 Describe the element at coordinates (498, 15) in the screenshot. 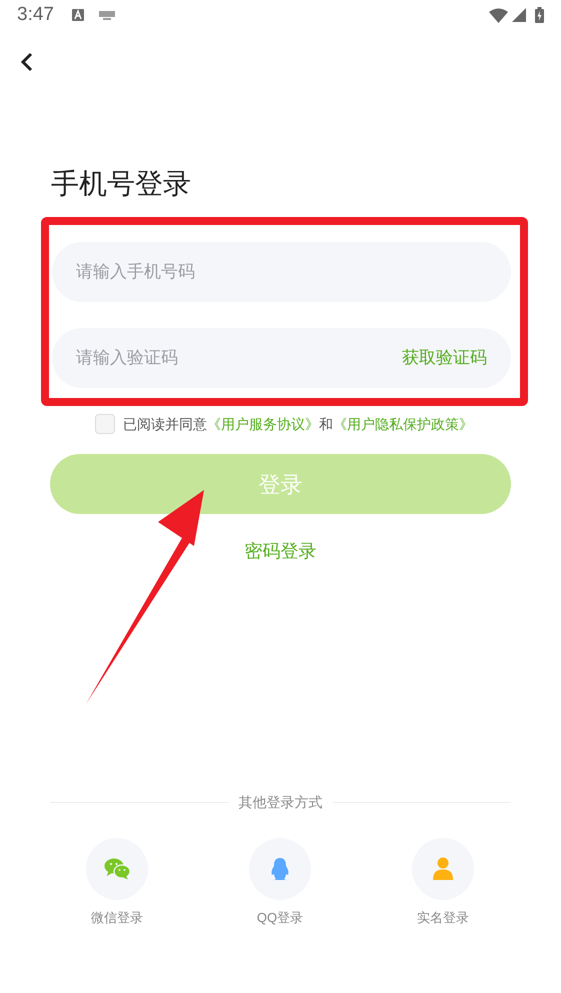

I see `wifi-icon` at that location.